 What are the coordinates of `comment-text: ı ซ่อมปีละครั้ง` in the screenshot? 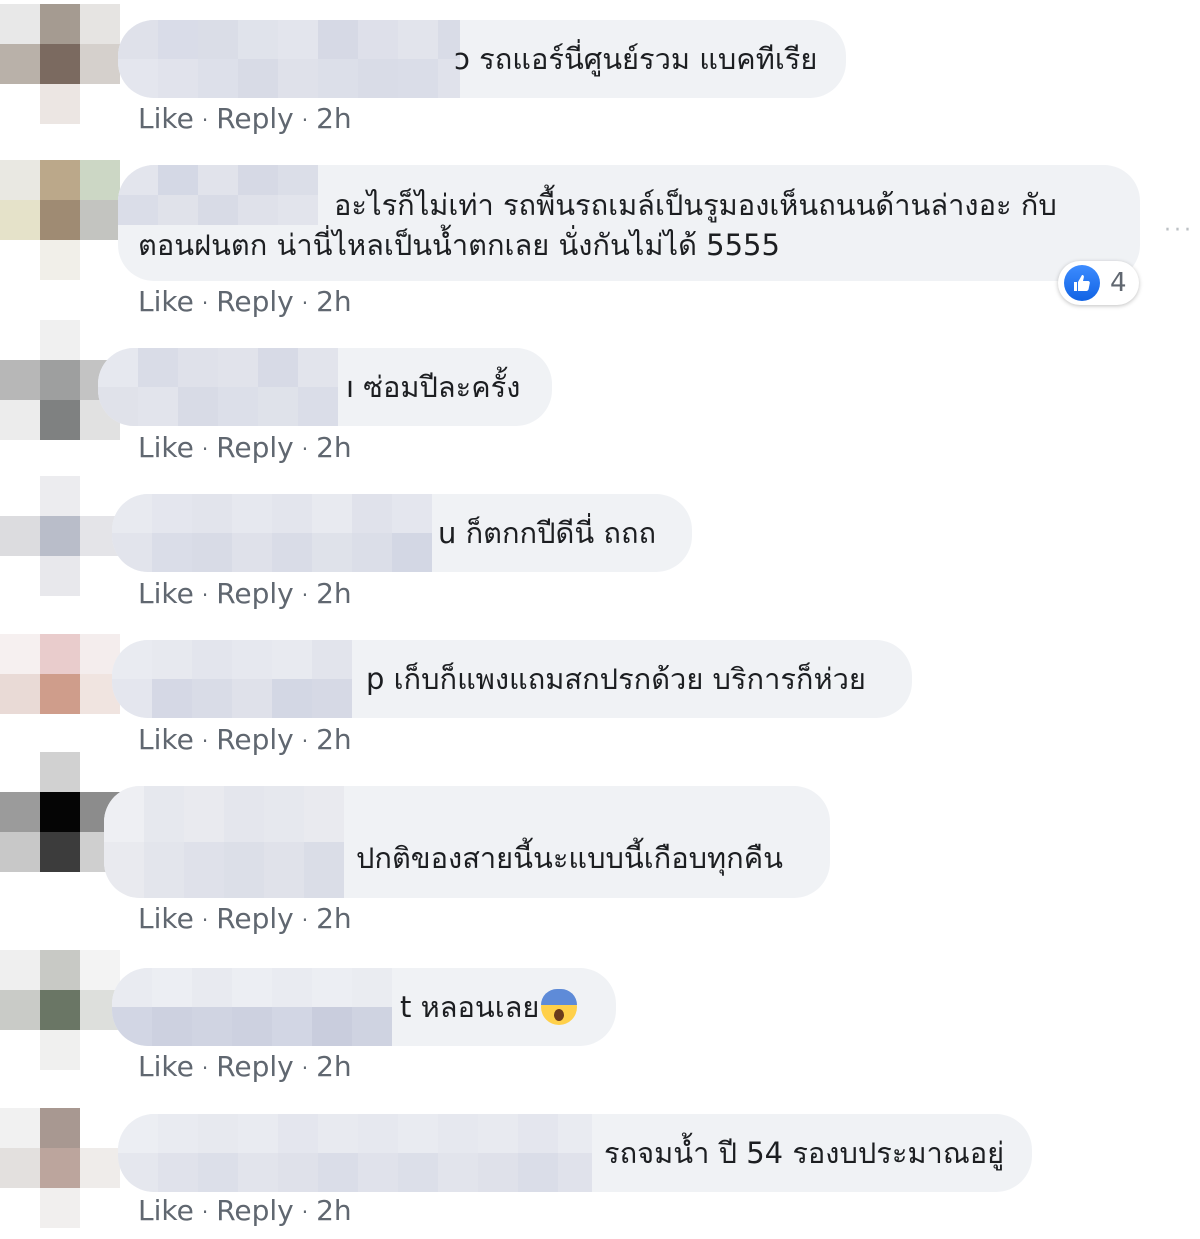 It's located at (433, 387).